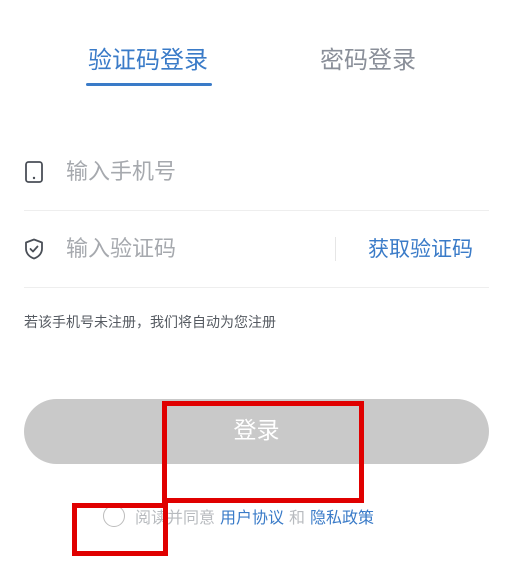 The width and height of the screenshot is (515, 576). I want to click on vertical-divider, so click(335, 249).